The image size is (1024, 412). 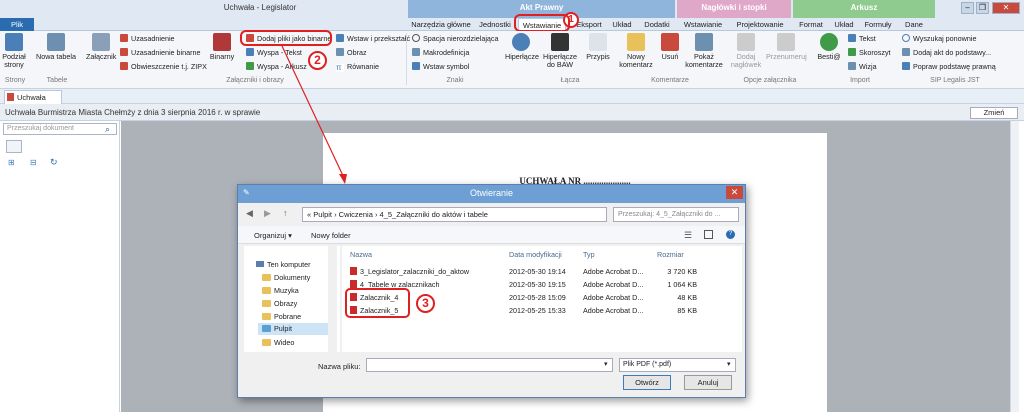 What do you see at coordinates (283, 328) in the screenshot?
I see `tree-label: Pulpit` at bounding box center [283, 328].